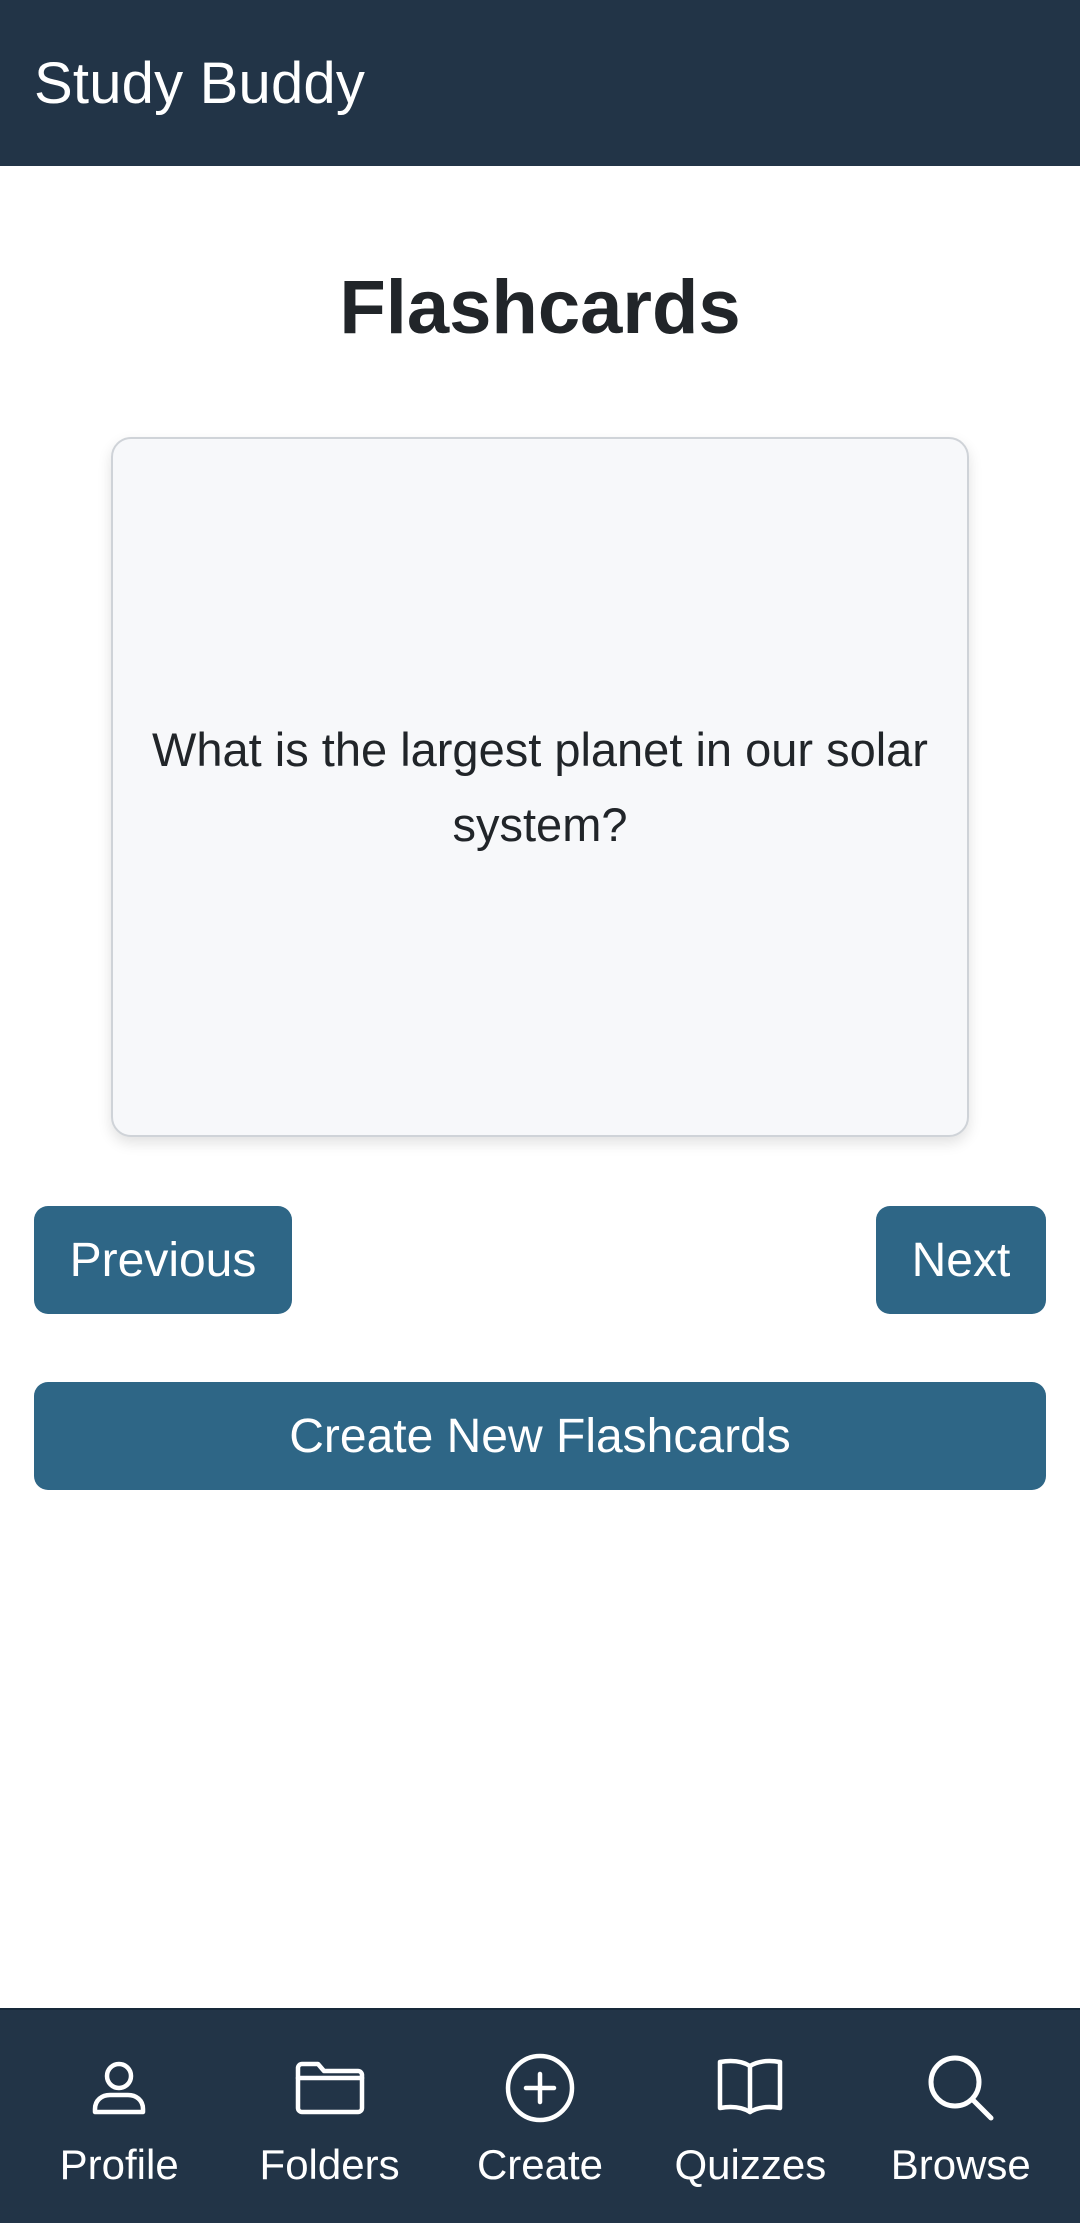  I want to click on nav-item-create: Create, so click(540, 2116).